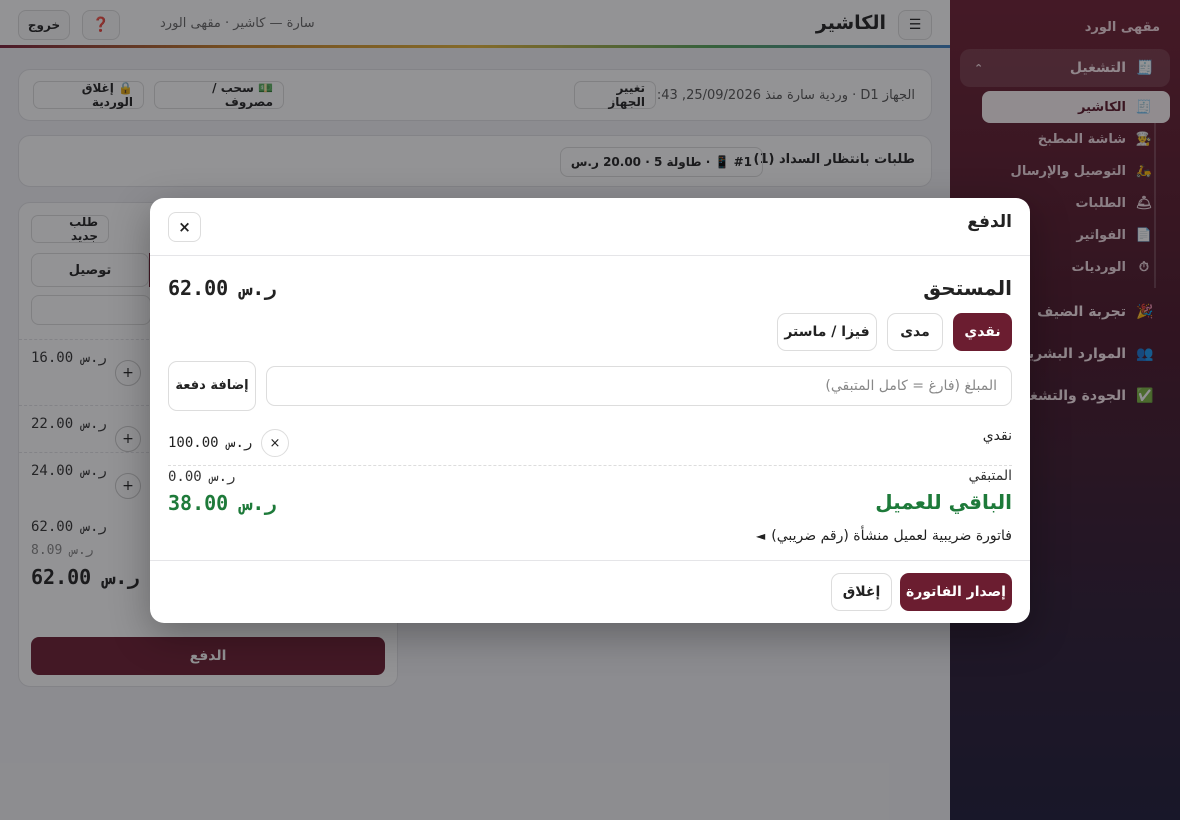 This screenshot has width=1180, height=820. I want to click on payment-row: نقدي × 100.00 ر.س, so click(590, 443).